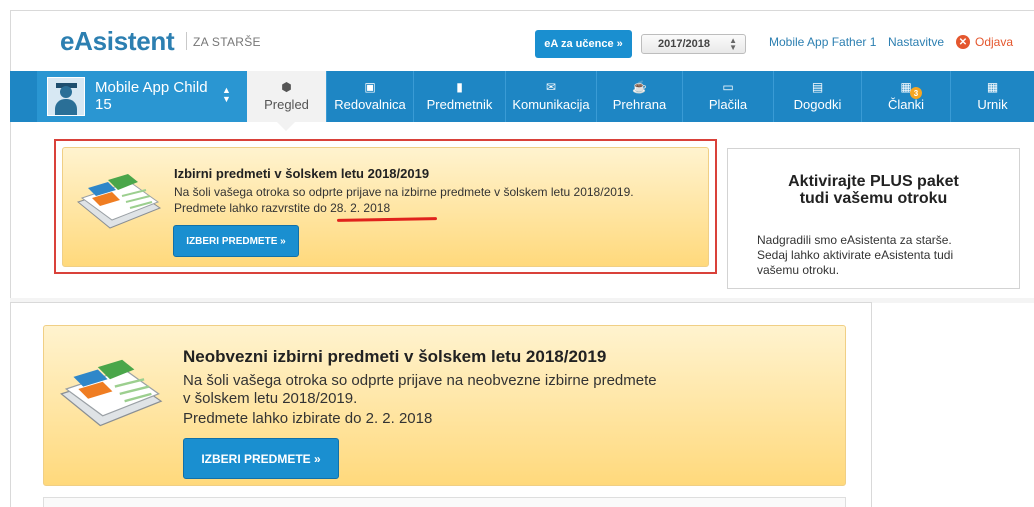  Describe the element at coordinates (550, 96) in the screenshot. I see `nav-item-komunikacija: ✉ Komunikacija` at that location.